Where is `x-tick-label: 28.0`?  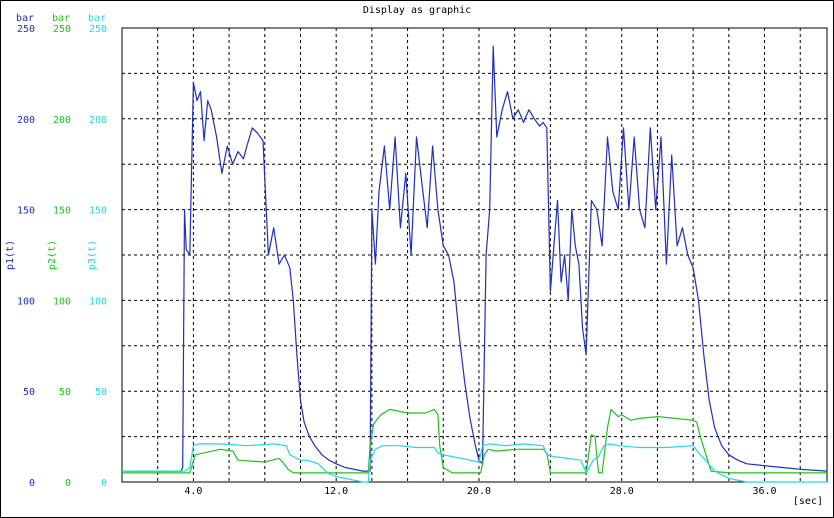
x-tick-label: 28.0 is located at coordinates (622, 491).